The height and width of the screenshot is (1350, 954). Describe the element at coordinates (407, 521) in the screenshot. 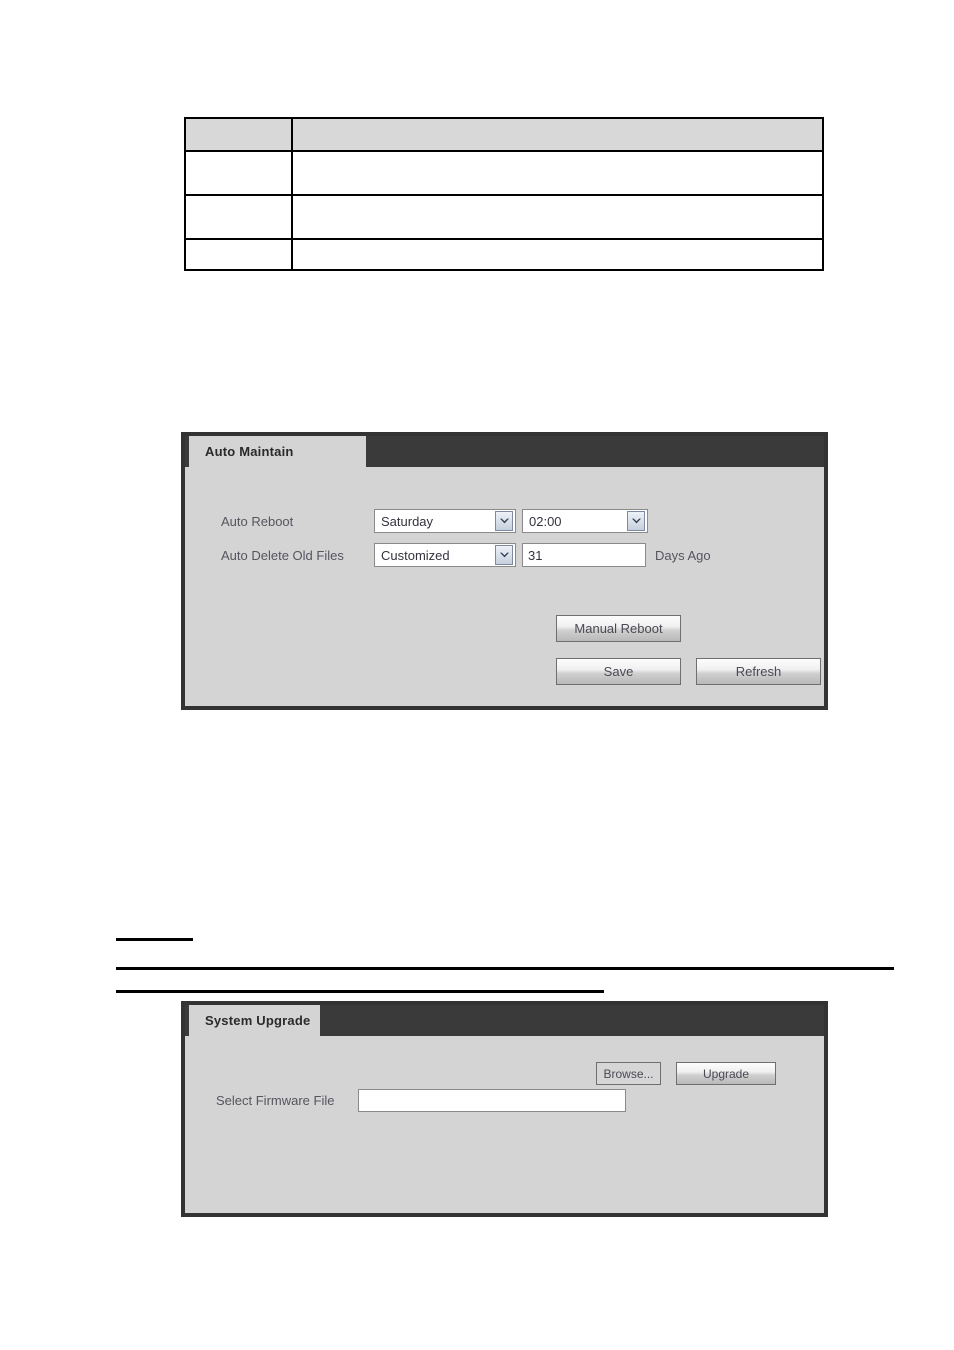

I see `auto-reboot-day-value: Saturday` at that location.